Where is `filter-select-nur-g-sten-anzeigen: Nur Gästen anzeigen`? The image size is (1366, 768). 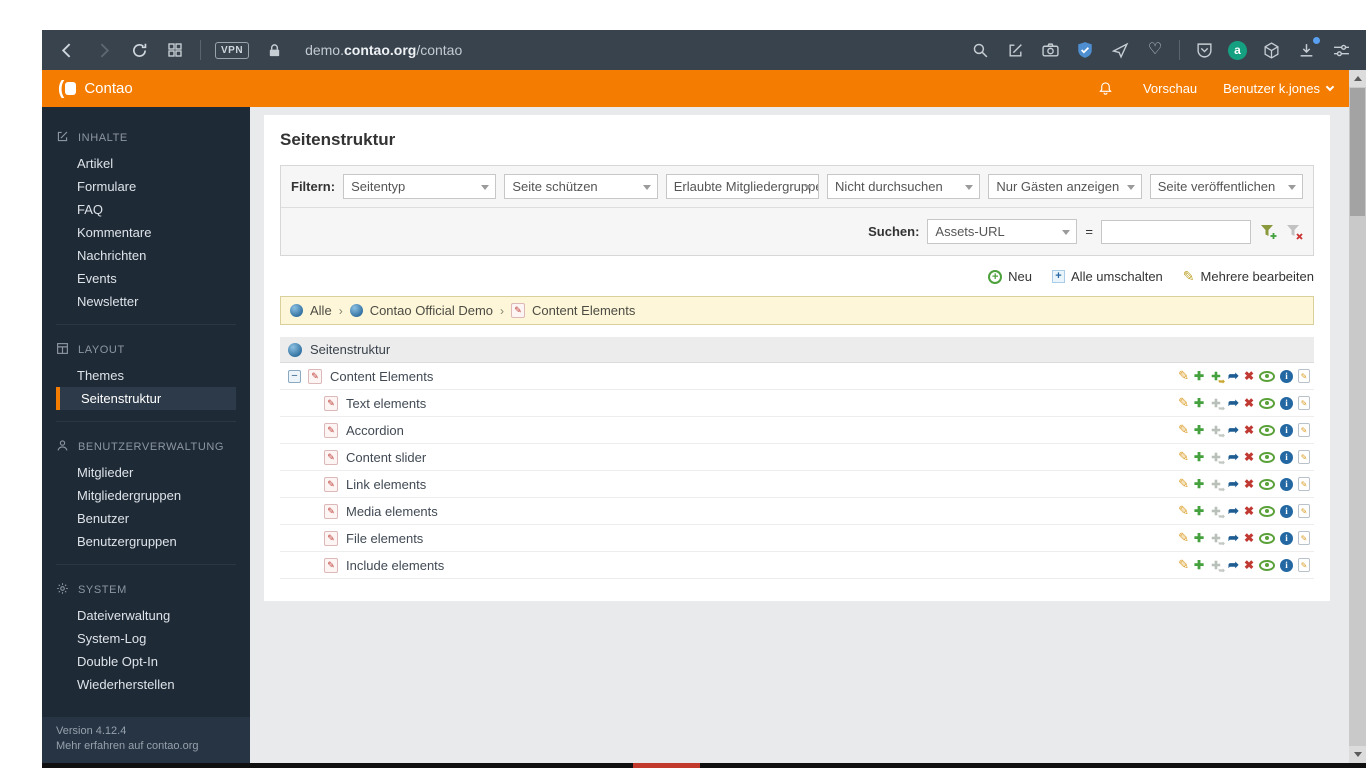
filter-select-nur-g-sten-anzeigen: Nur Gästen anzeigen is located at coordinates (1065, 186).